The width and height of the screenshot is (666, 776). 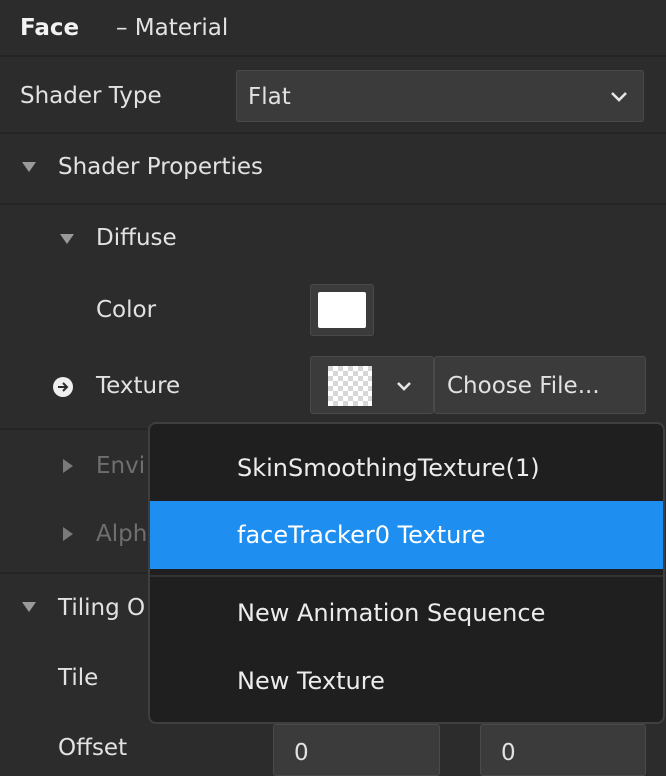 I want to click on menu-item-new-animation-sequence: New Animation Sequence, so click(x=406, y=613).